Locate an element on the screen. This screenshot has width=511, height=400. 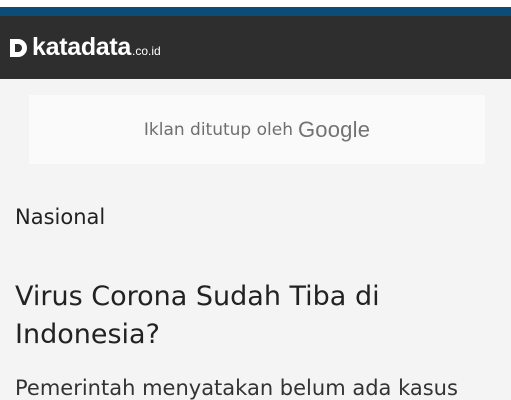
logo-wordmark: katadata is located at coordinates (82, 47).